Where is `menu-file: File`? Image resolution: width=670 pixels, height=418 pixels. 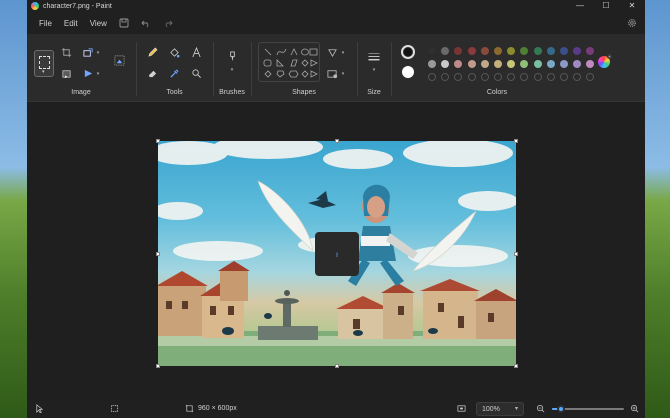 menu-file: File is located at coordinates (45, 23).